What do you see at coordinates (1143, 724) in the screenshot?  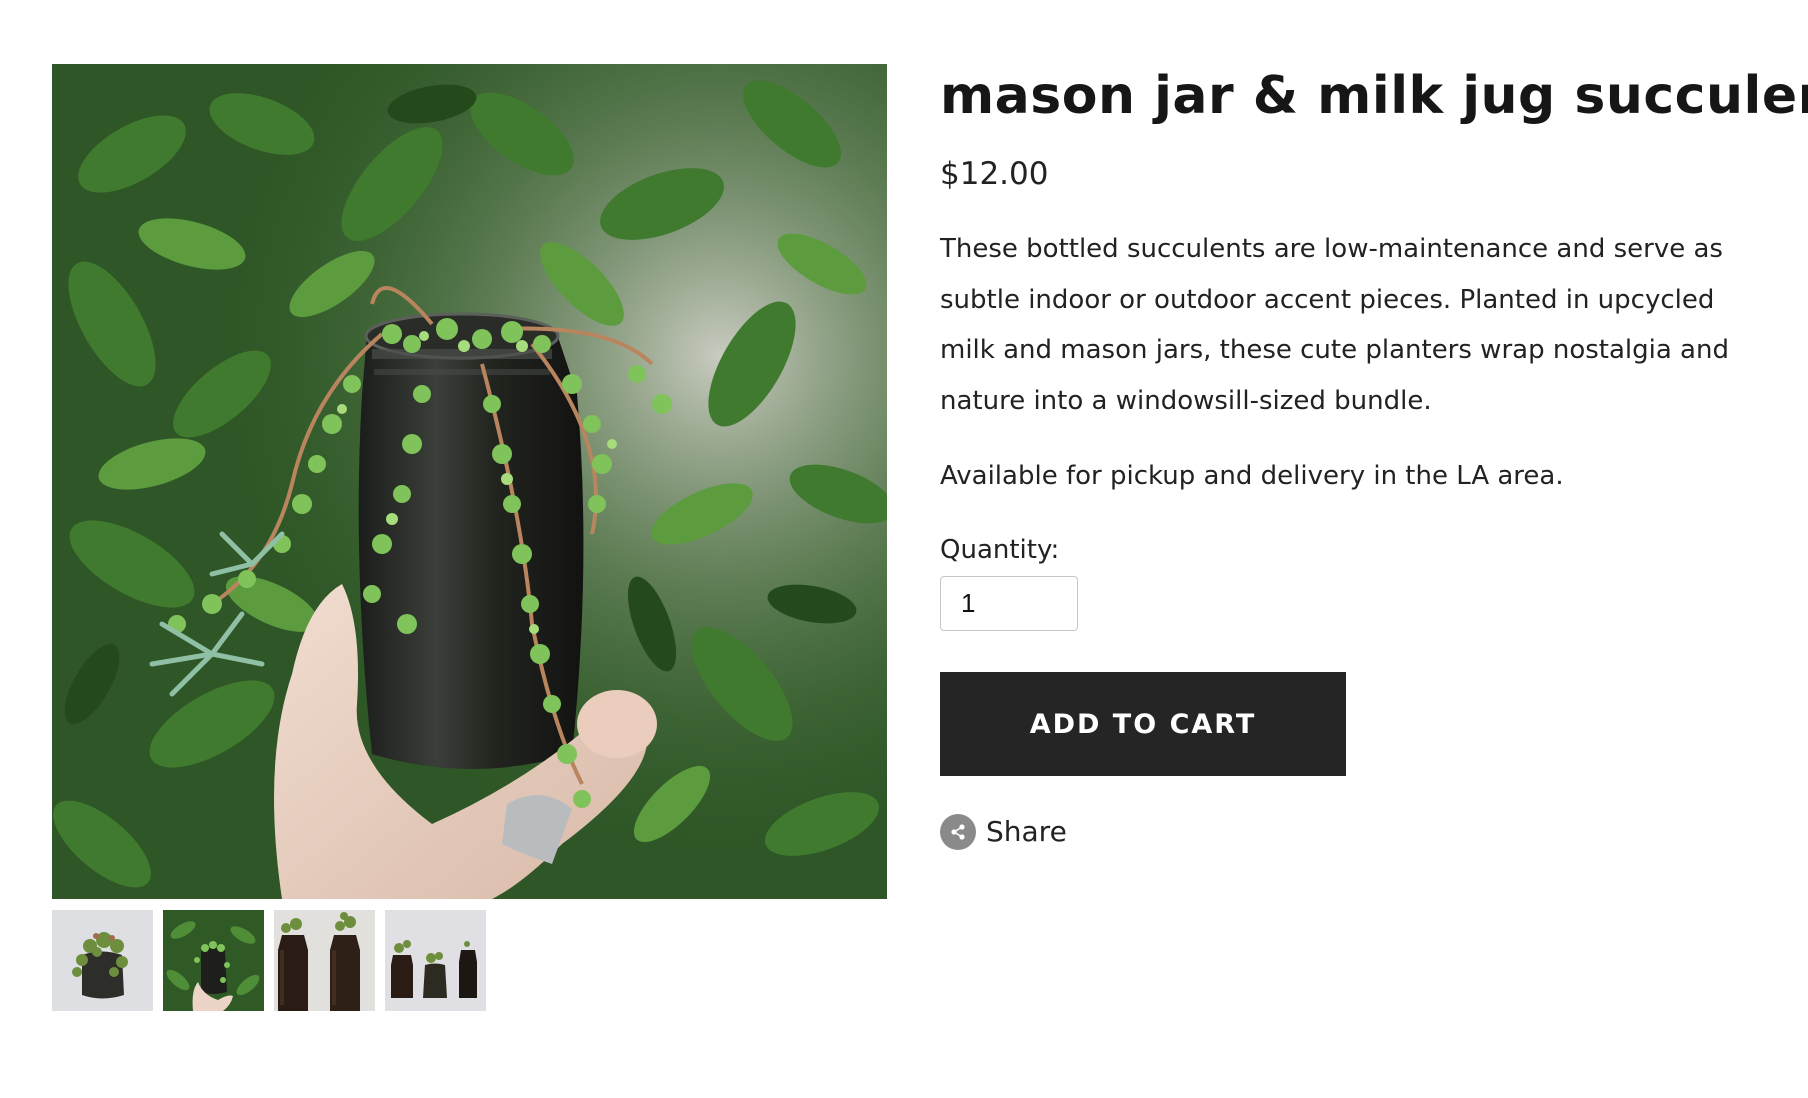 I see `add-to-cart-button: ADD TO CART` at bounding box center [1143, 724].